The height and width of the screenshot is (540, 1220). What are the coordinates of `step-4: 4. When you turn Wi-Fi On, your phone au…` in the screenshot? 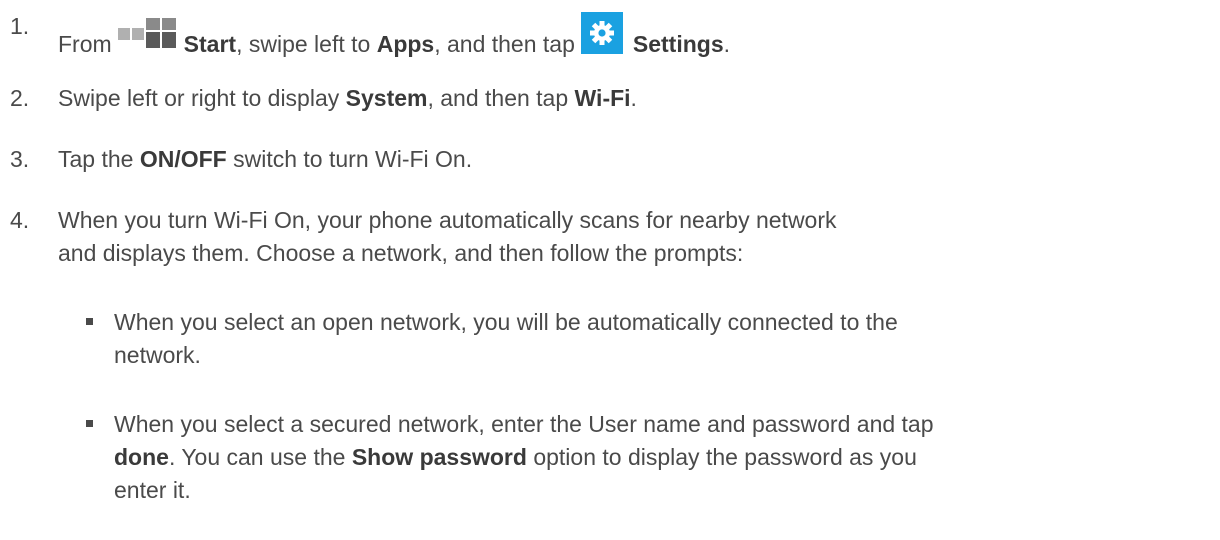 It's located at (605, 237).